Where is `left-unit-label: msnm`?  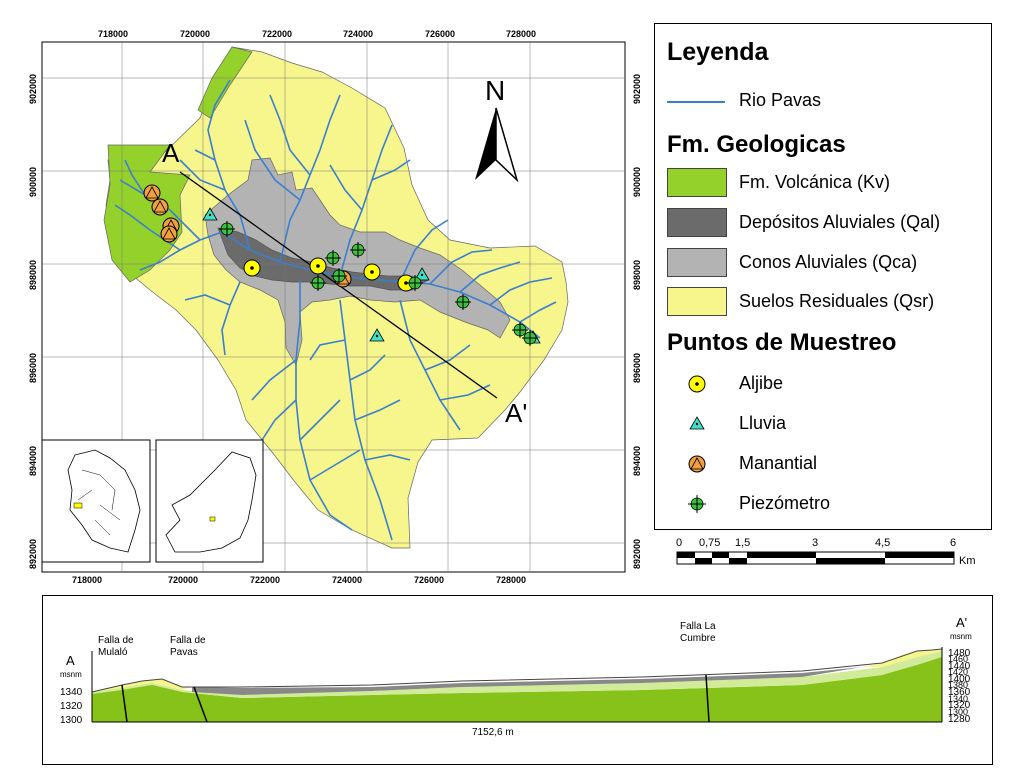
left-unit-label: msnm is located at coordinates (71, 674).